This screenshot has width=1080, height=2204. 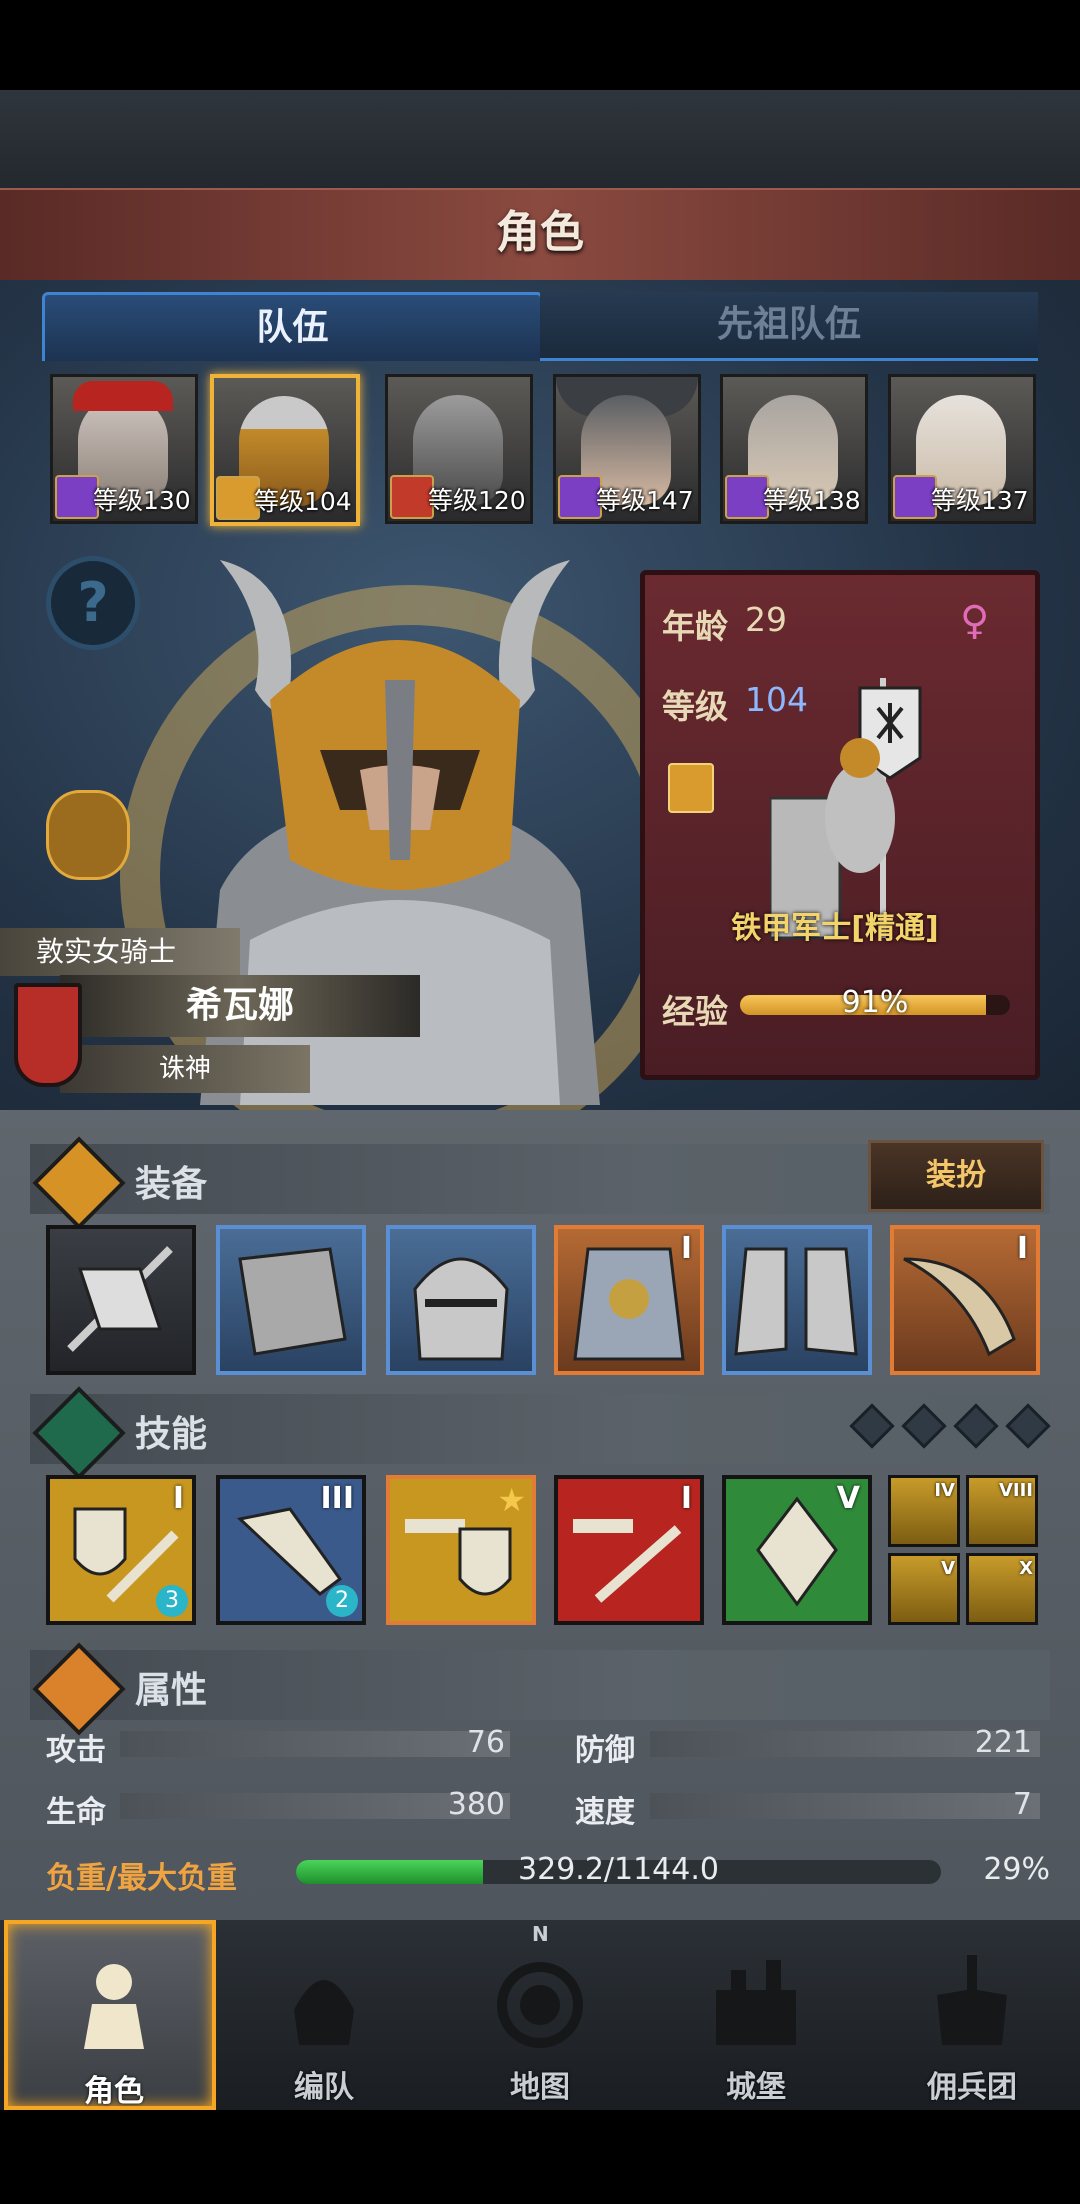 What do you see at coordinates (171, 1690) in the screenshot?
I see `attributes-title: 属性` at bounding box center [171, 1690].